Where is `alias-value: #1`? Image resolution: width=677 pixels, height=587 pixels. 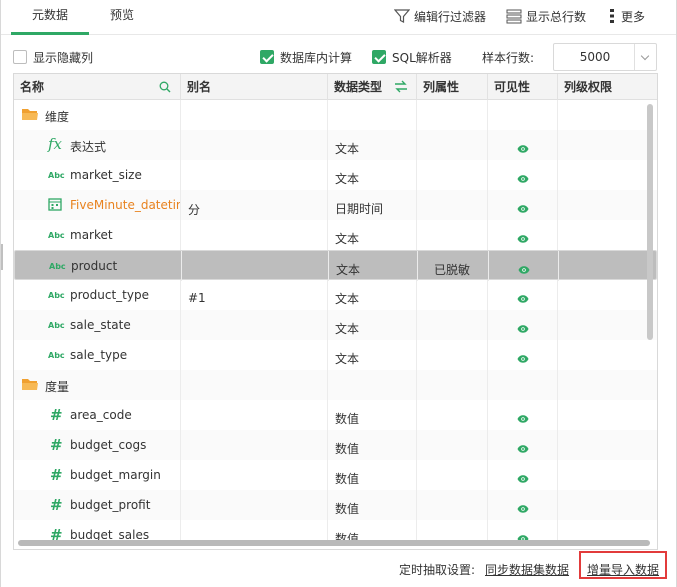
alias-value: #1 is located at coordinates (197, 298).